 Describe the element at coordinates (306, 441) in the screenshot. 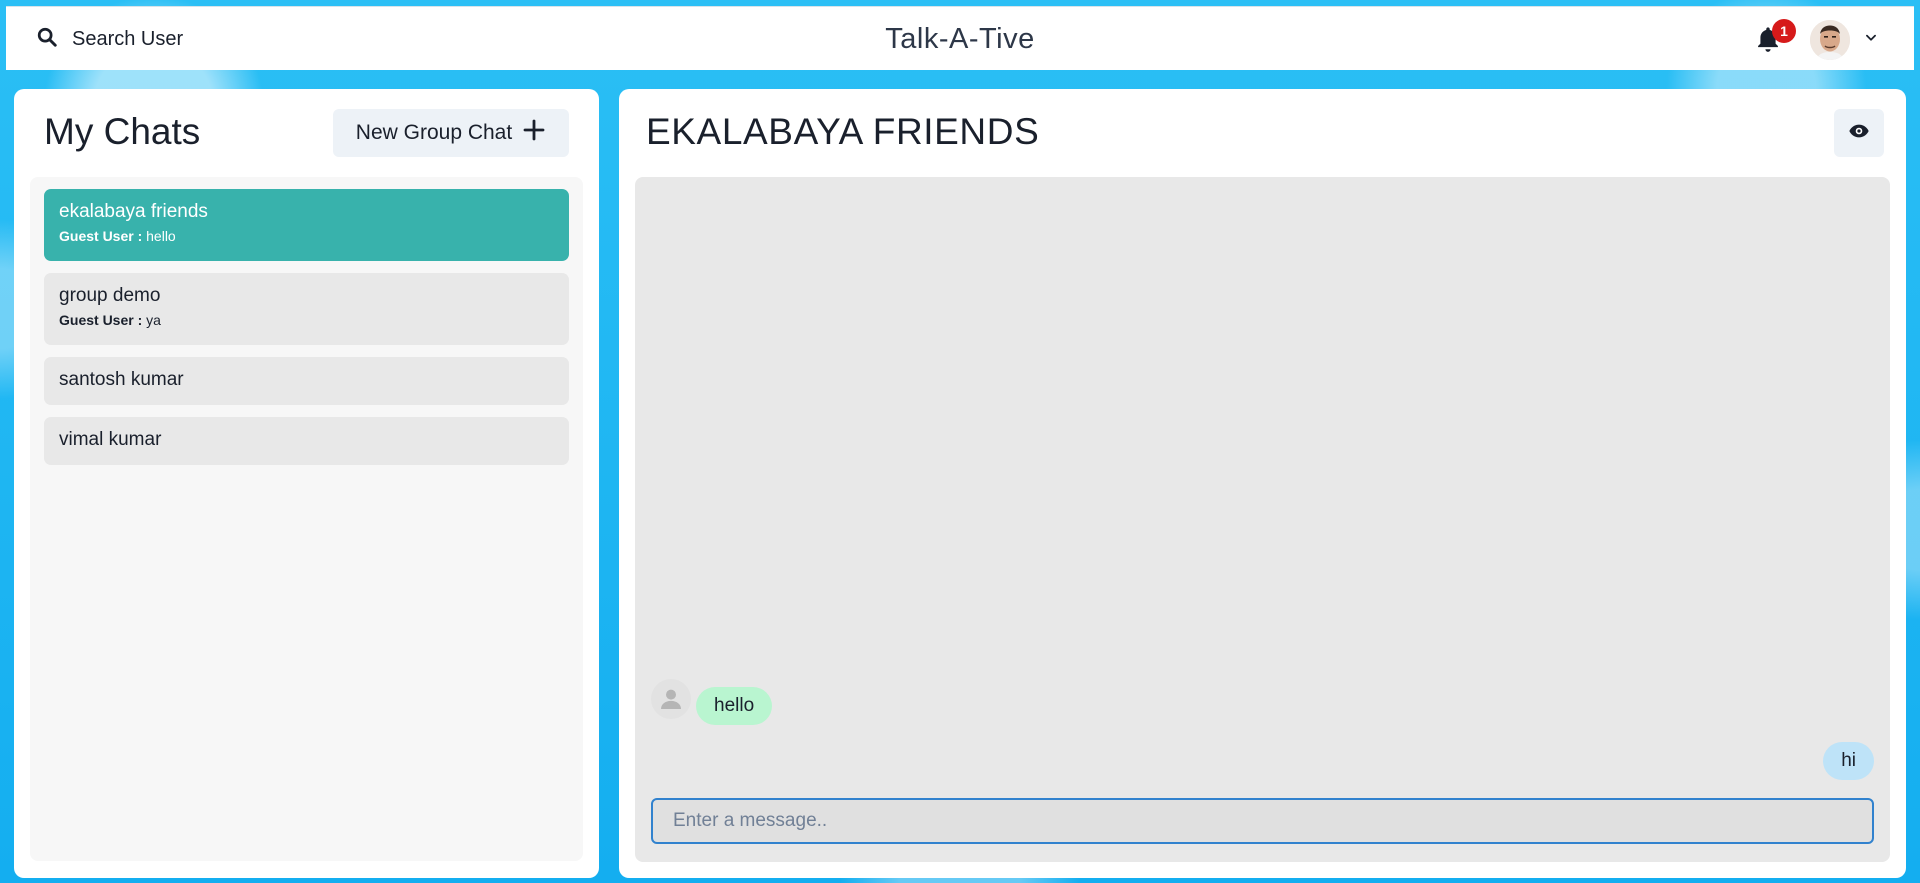

I see `chat-item-vimal-kumar: vimal kumar` at that location.